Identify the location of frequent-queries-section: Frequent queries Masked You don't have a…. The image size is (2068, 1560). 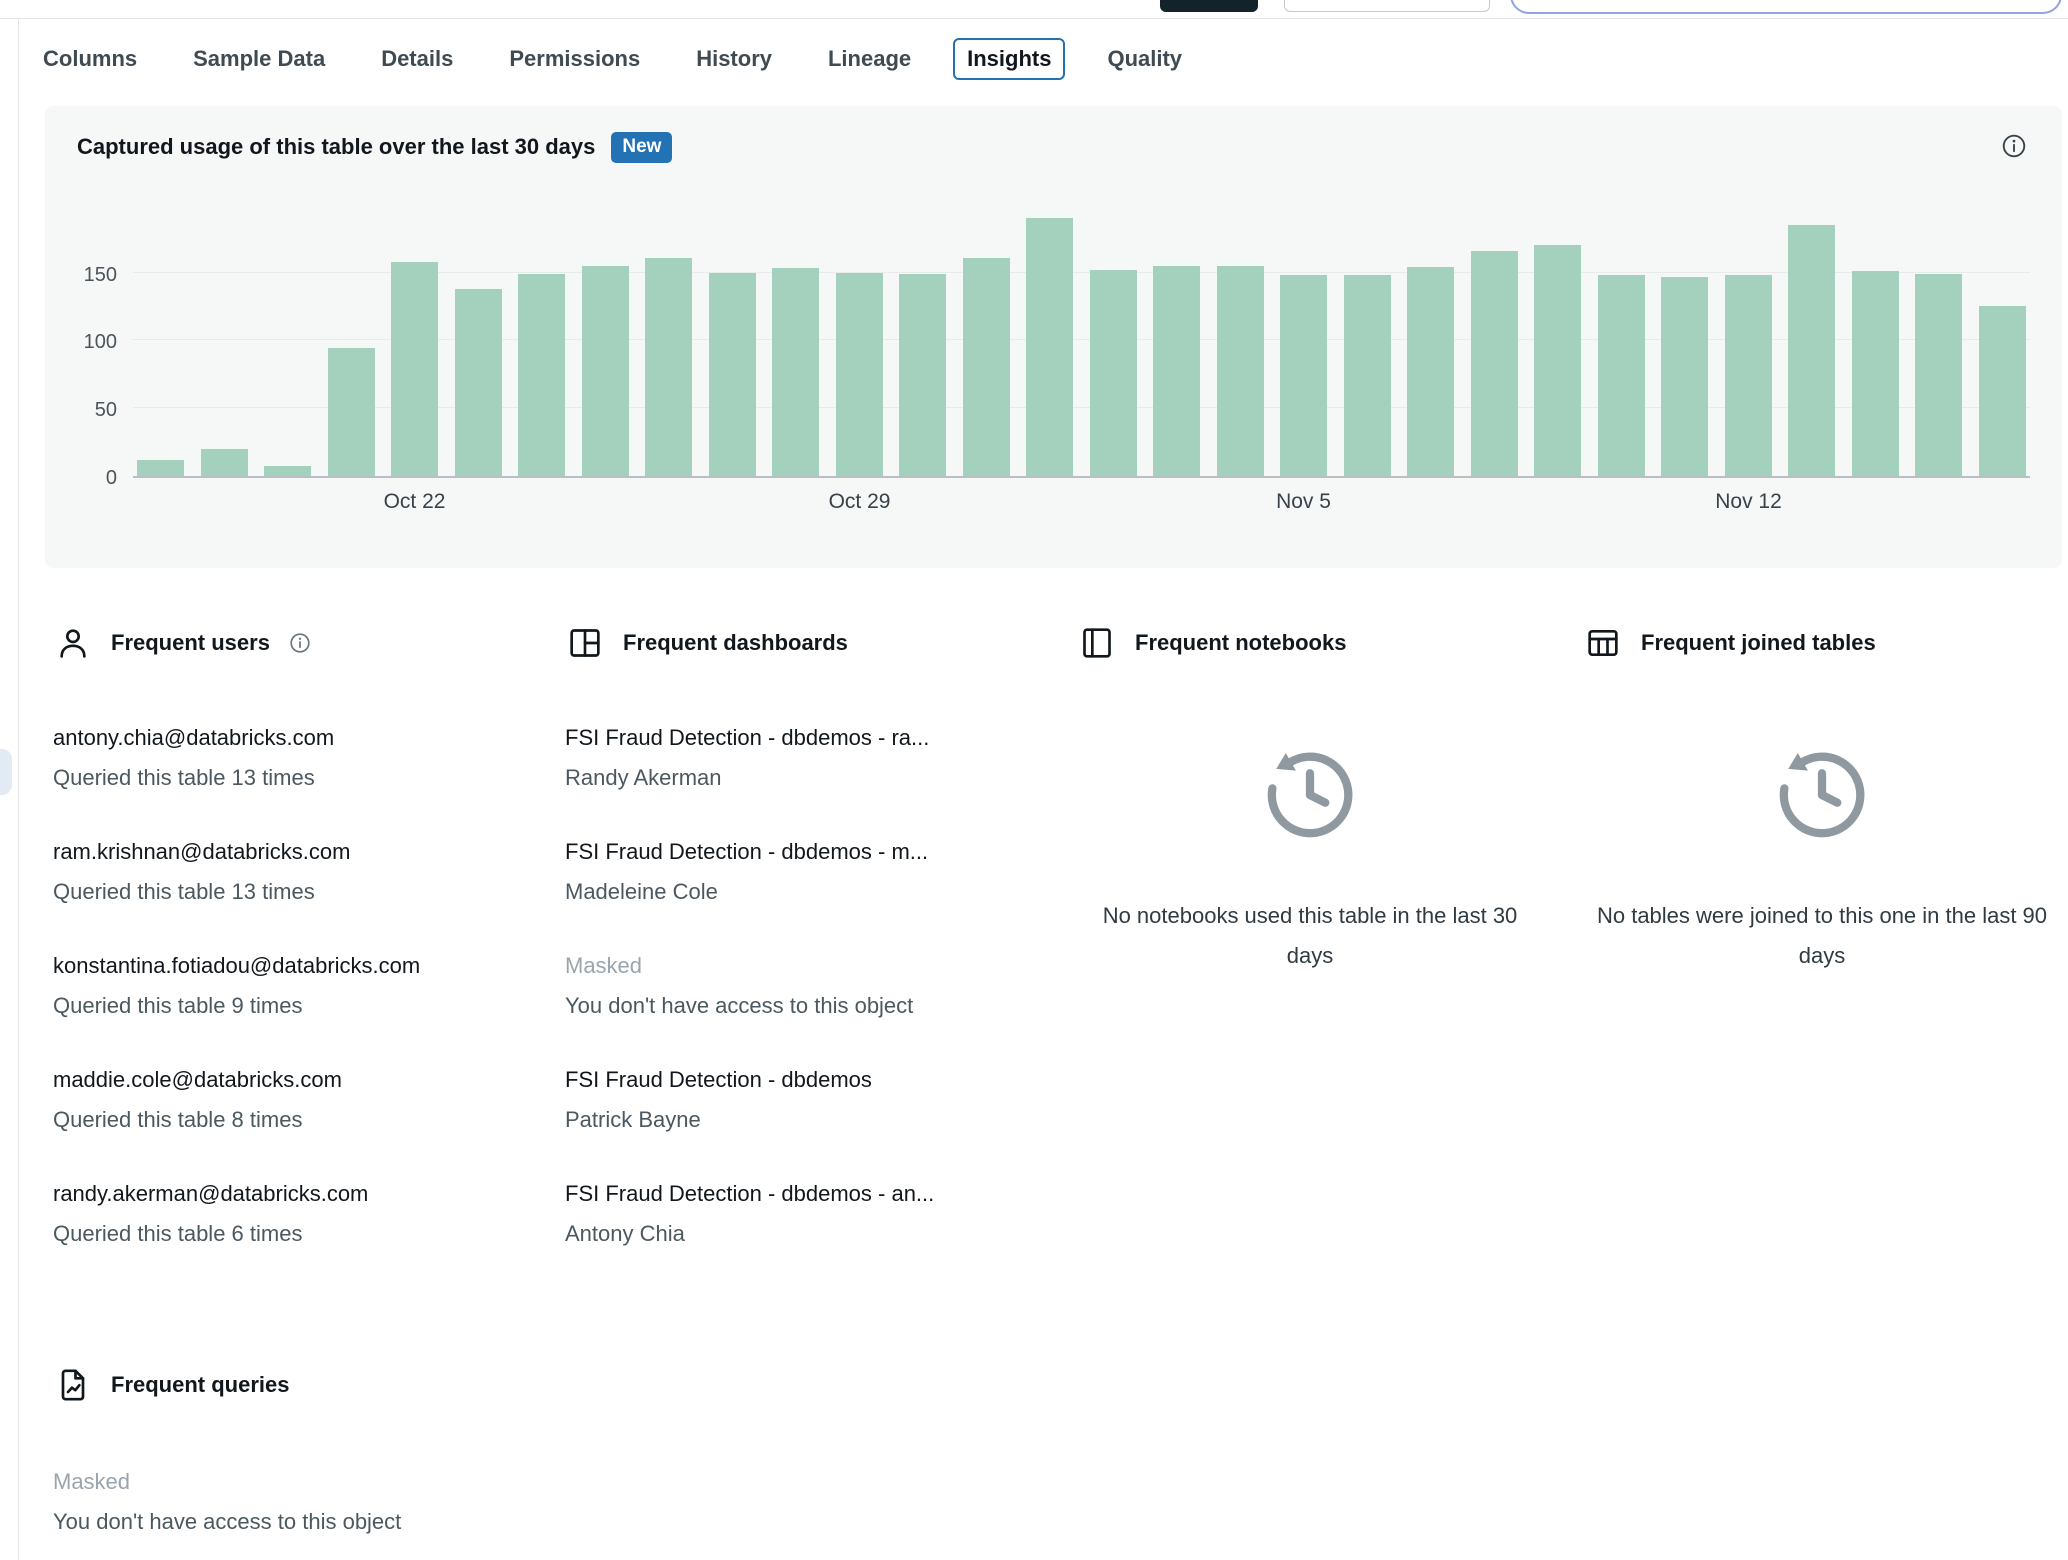
(503, 1459).